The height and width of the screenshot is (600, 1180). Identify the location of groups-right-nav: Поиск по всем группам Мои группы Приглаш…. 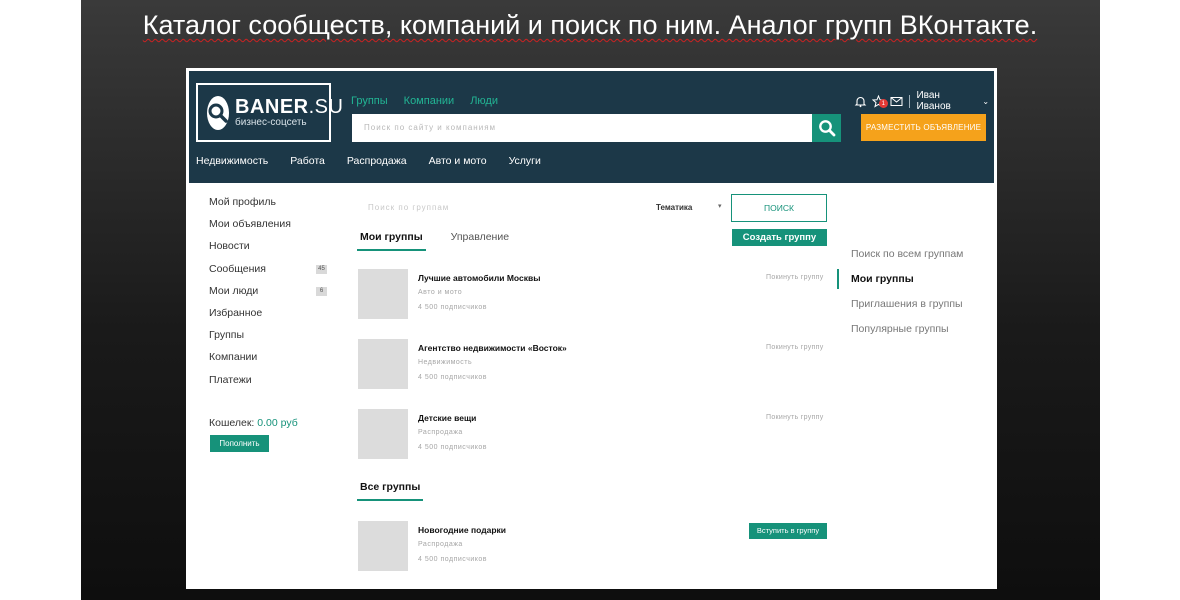
(912, 298).